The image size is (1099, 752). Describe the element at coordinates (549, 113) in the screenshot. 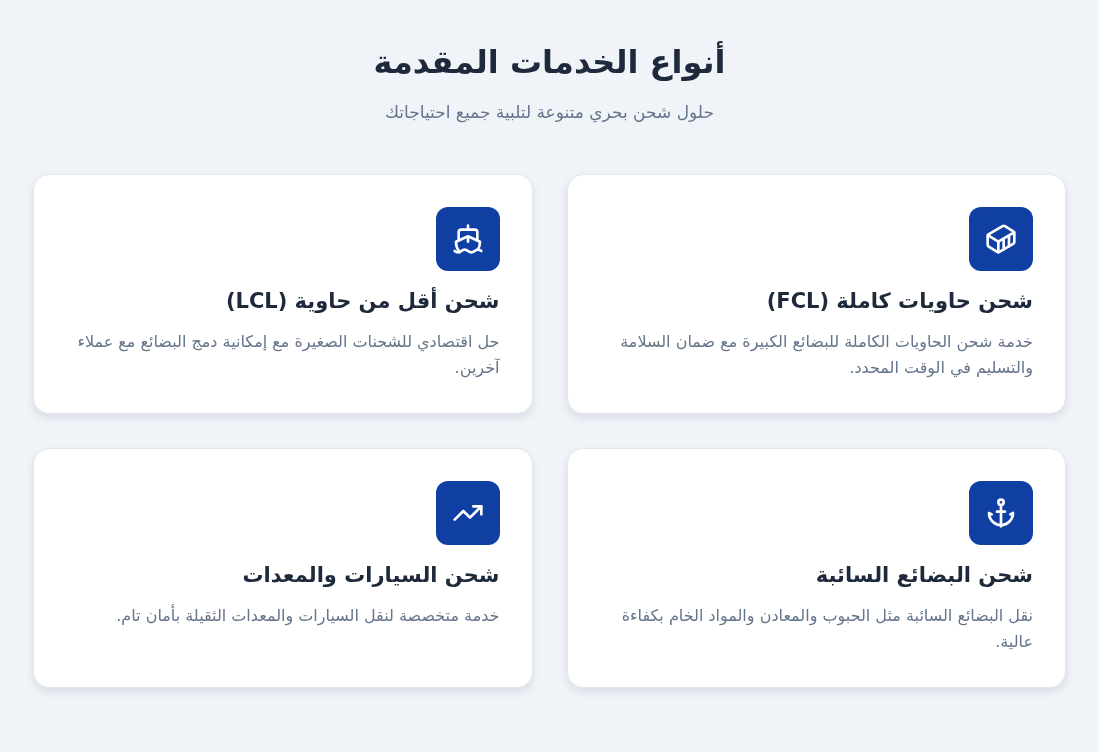

I see `section-subtitle: حلول شحن بحري متنوعة لتلبية جميع احتياجاتك` at that location.